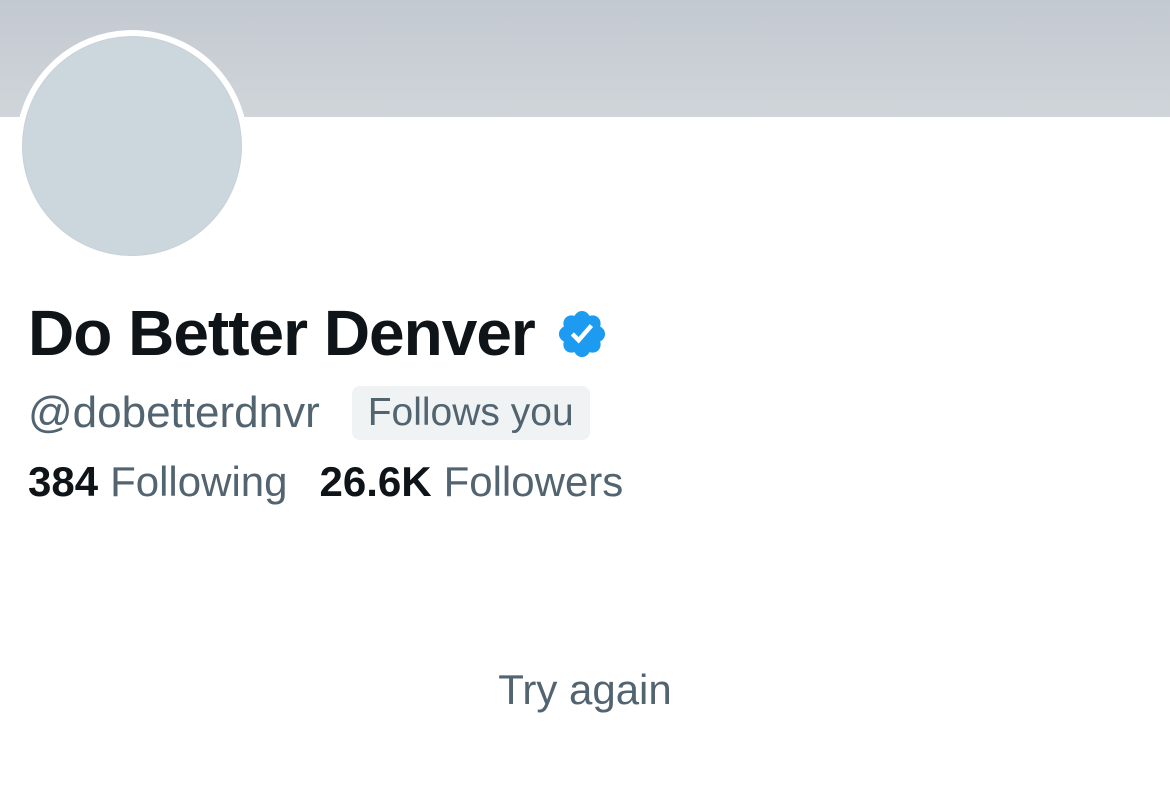 The width and height of the screenshot is (1170, 804). Describe the element at coordinates (375, 481) in the screenshot. I see `followers-count: 26.6K` at that location.